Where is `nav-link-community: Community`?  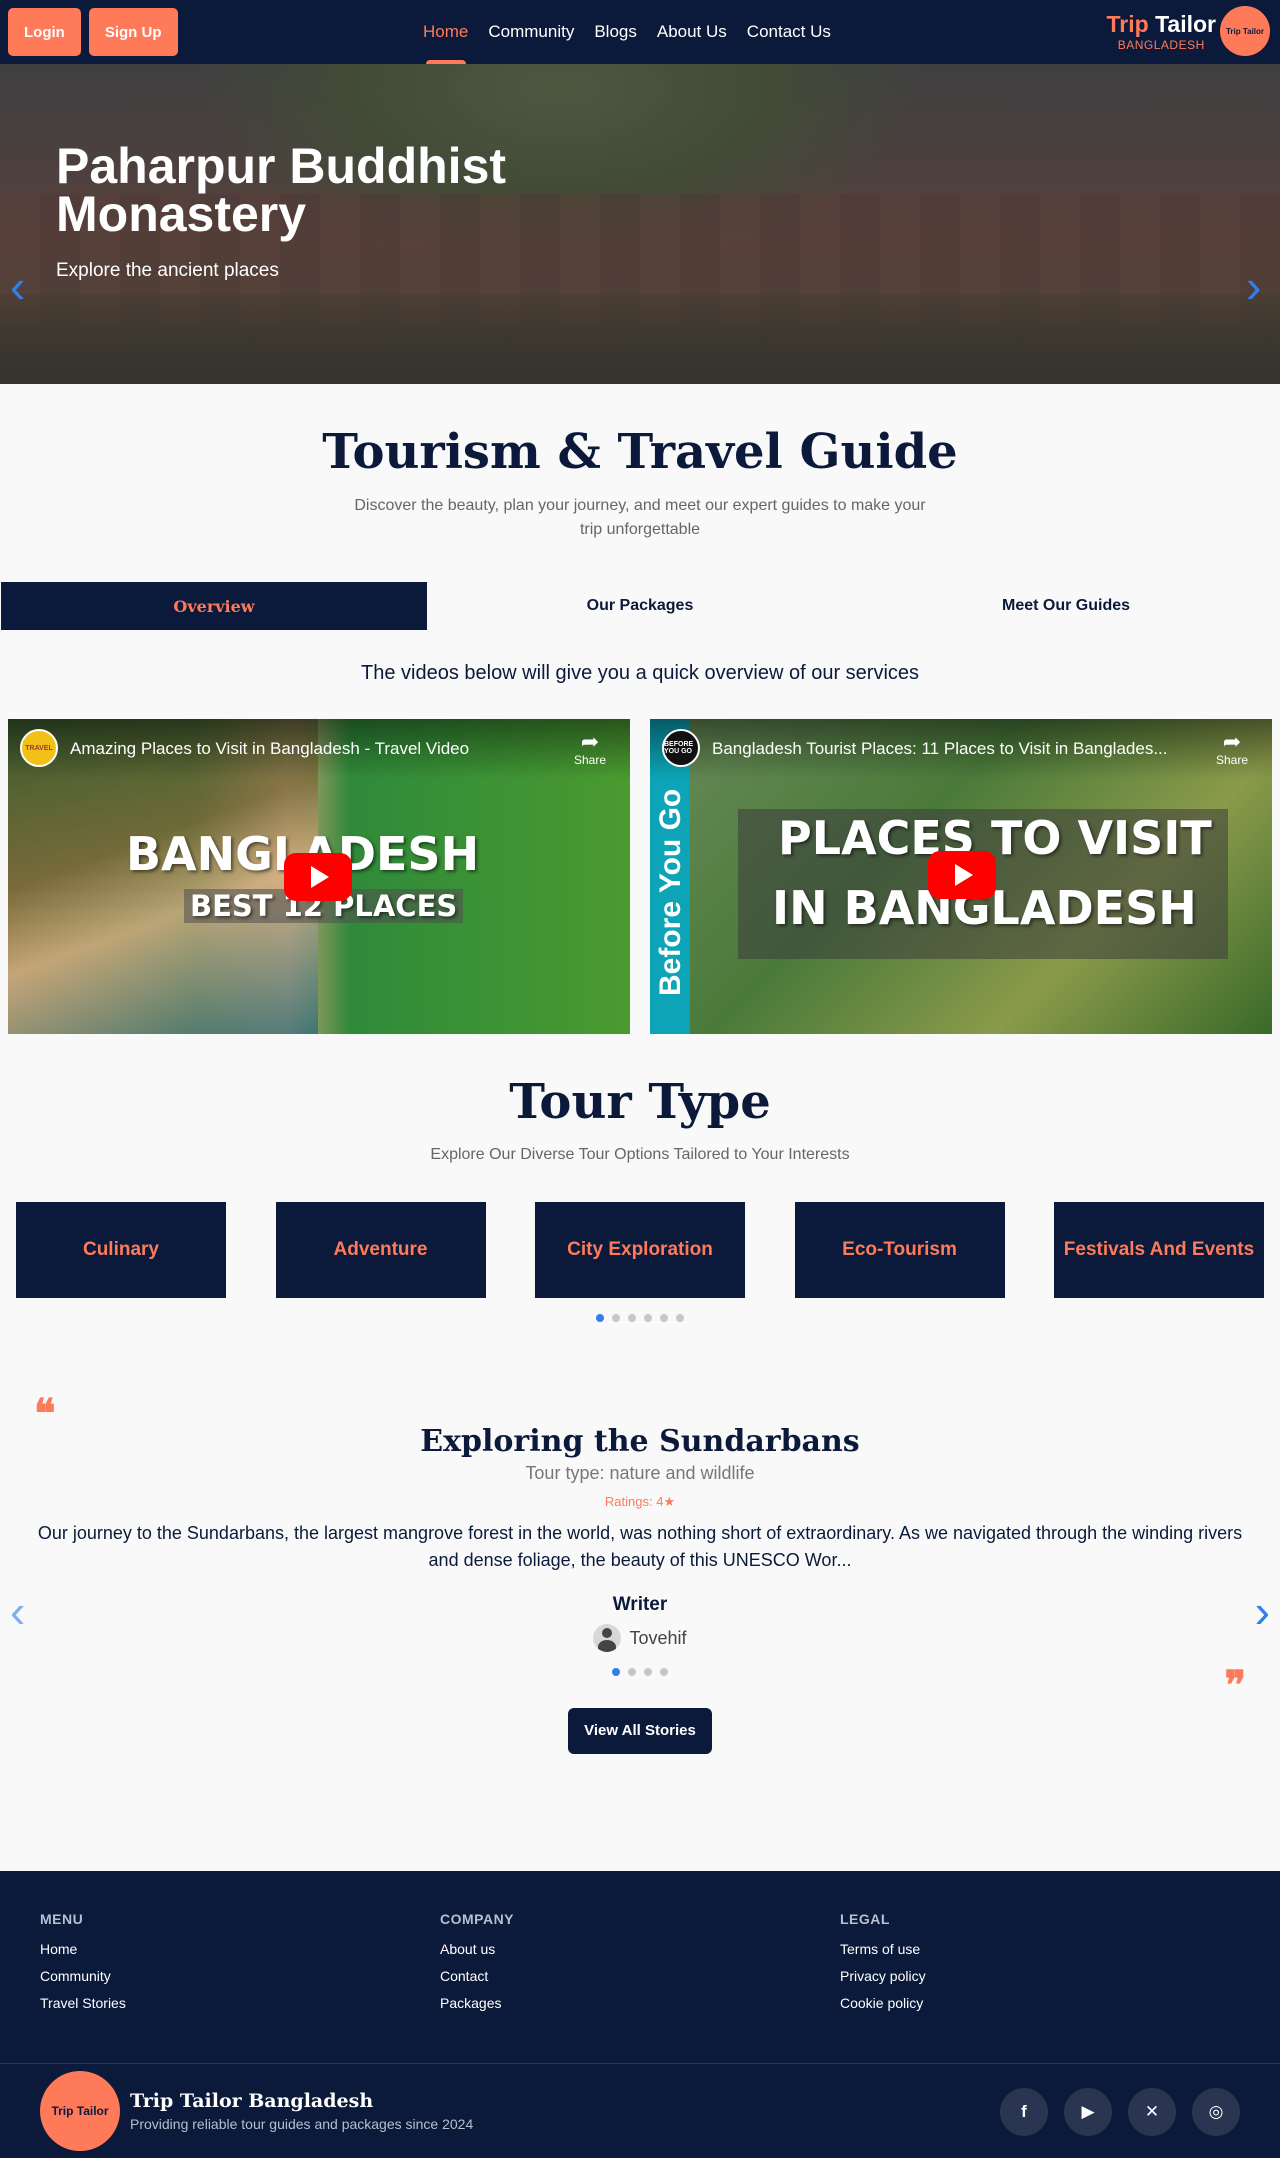
nav-link-community: Community is located at coordinates (531, 32).